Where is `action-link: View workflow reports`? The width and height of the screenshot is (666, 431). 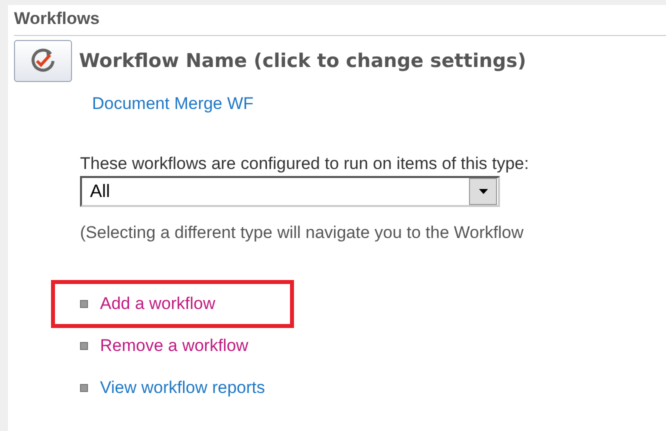 action-link: View workflow reports is located at coordinates (183, 388).